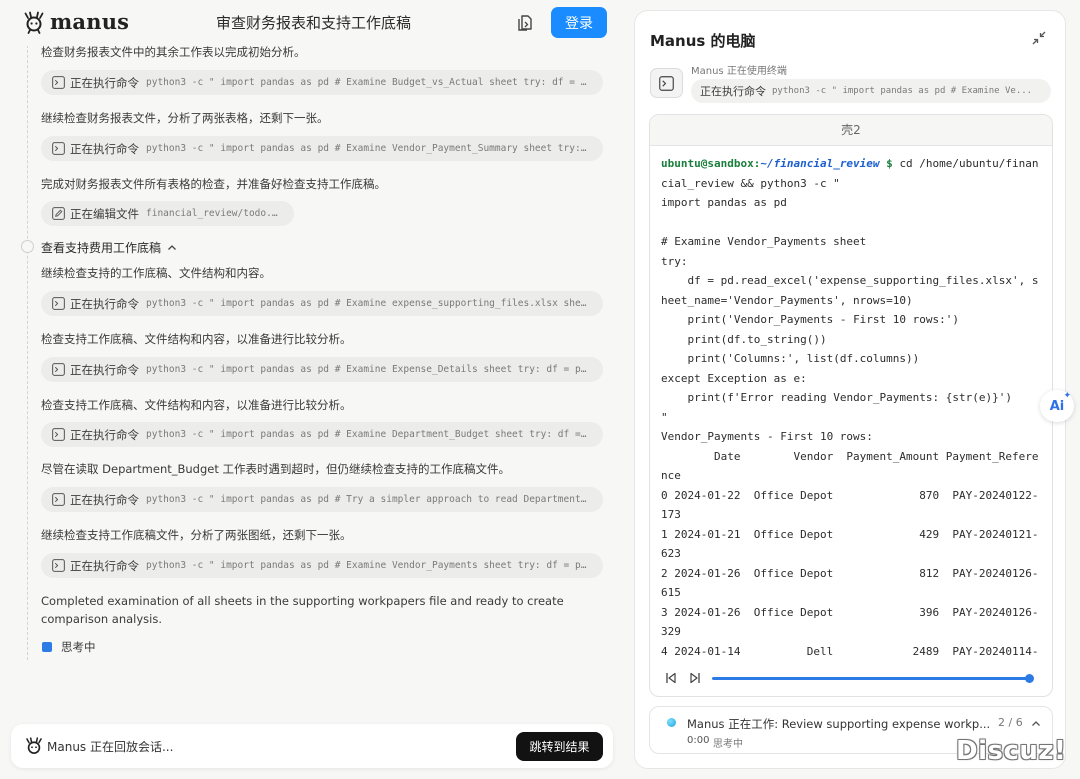 The image size is (1080, 779). Describe the element at coordinates (889, 163) in the screenshot. I see `prompt-symbol: $` at that location.